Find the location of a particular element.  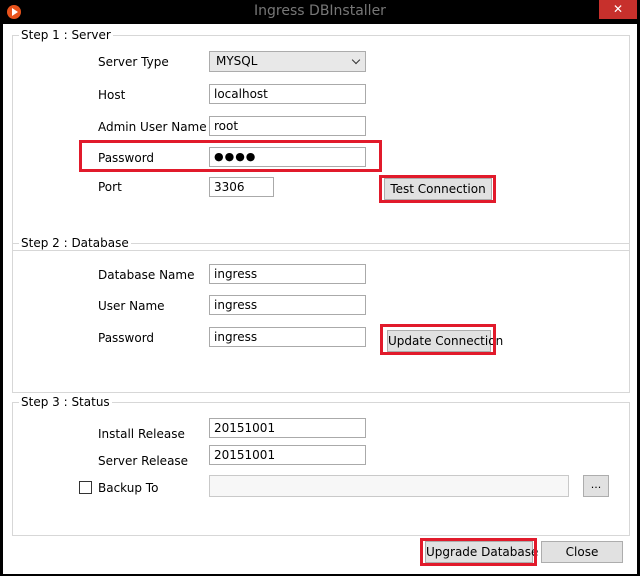

user-name-label: User Name is located at coordinates (131, 306).